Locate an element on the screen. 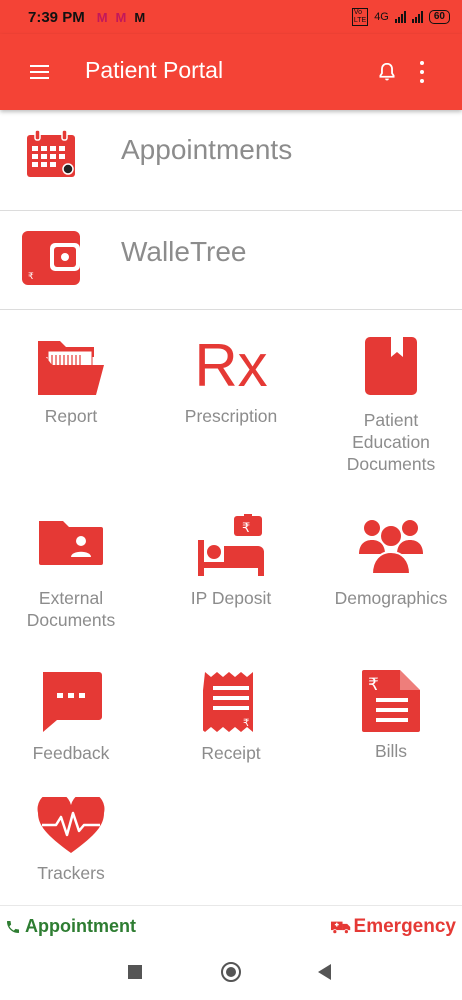 This screenshot has height=1000, width=462. appointments-label: Appointments is located at coordinates (207, 149).